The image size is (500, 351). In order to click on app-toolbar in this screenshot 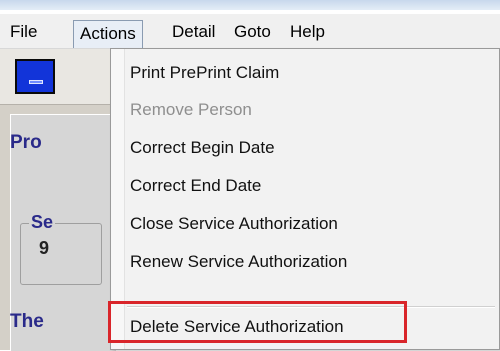, I will do `click(57, 77)`.